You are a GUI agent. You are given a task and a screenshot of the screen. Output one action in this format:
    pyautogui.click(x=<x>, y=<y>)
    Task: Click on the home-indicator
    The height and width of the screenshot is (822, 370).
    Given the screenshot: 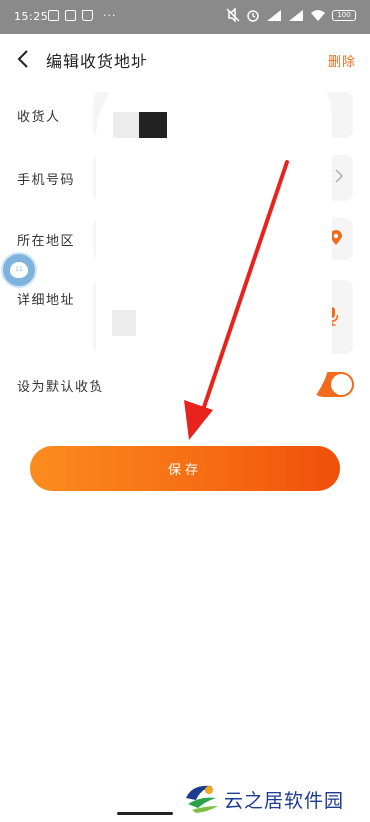 What is the action you would take?
    pyautogui.click(x=145, y=813)
    